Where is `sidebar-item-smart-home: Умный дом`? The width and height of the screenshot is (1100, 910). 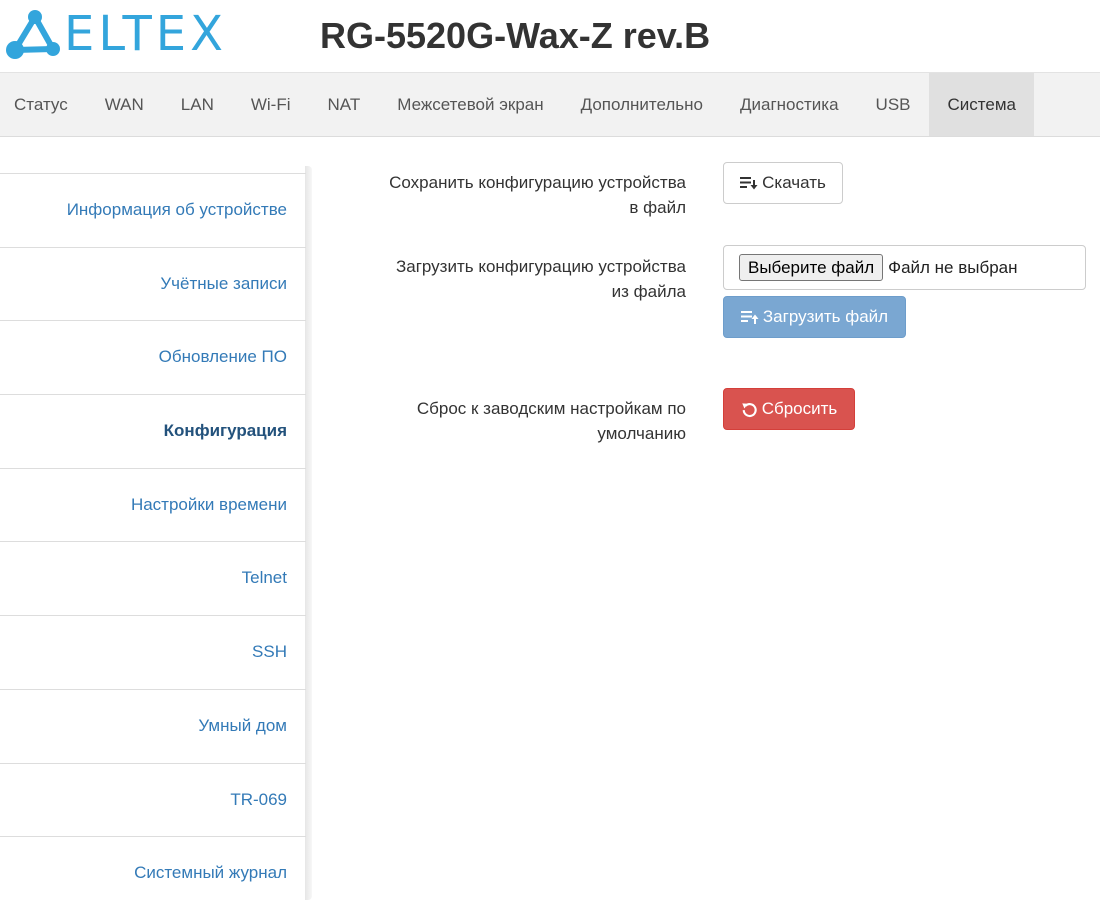
sidebar-item-smart-home: Умный дом is located at coordinates (153, 725).